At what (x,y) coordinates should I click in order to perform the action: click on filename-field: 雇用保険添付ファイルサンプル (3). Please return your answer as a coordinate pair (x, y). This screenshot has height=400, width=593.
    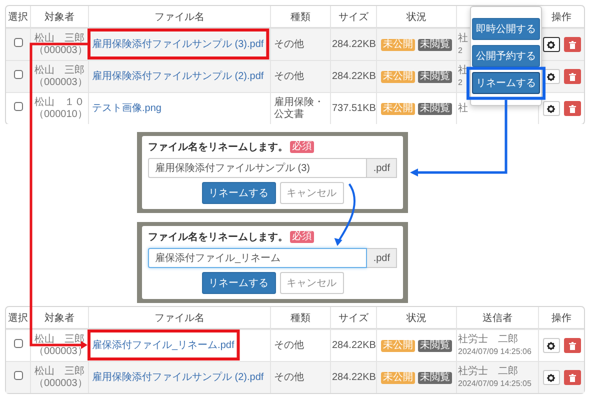
    Looking at the image, I should click on (258, 168).